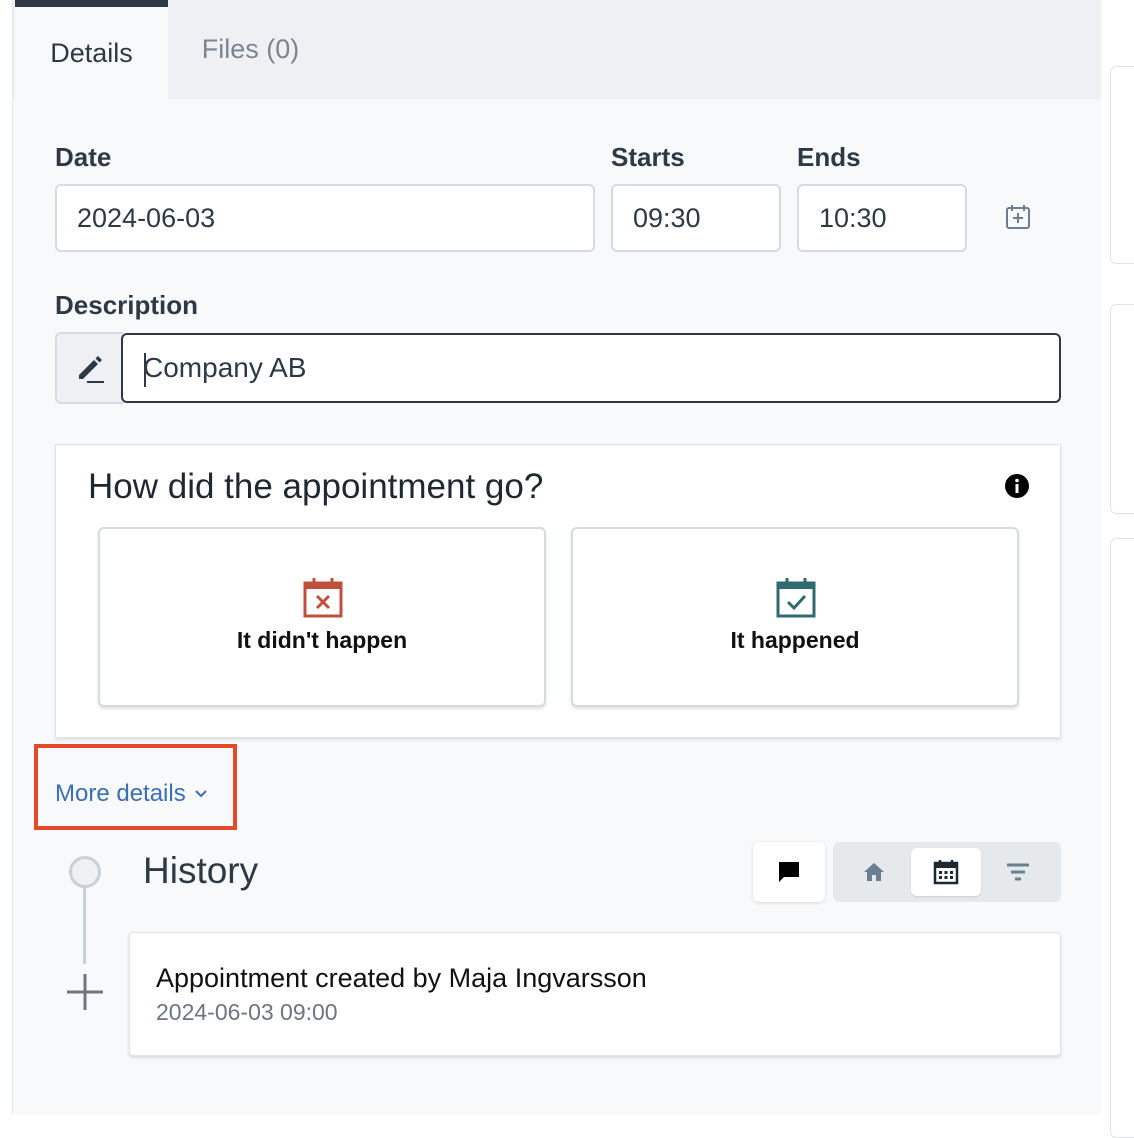 The image size is (1134, 1138). What do you see at coordinates (648, 157) in the screenshot?
I see `starts-label: Starts` at bounding box center [648, 157].